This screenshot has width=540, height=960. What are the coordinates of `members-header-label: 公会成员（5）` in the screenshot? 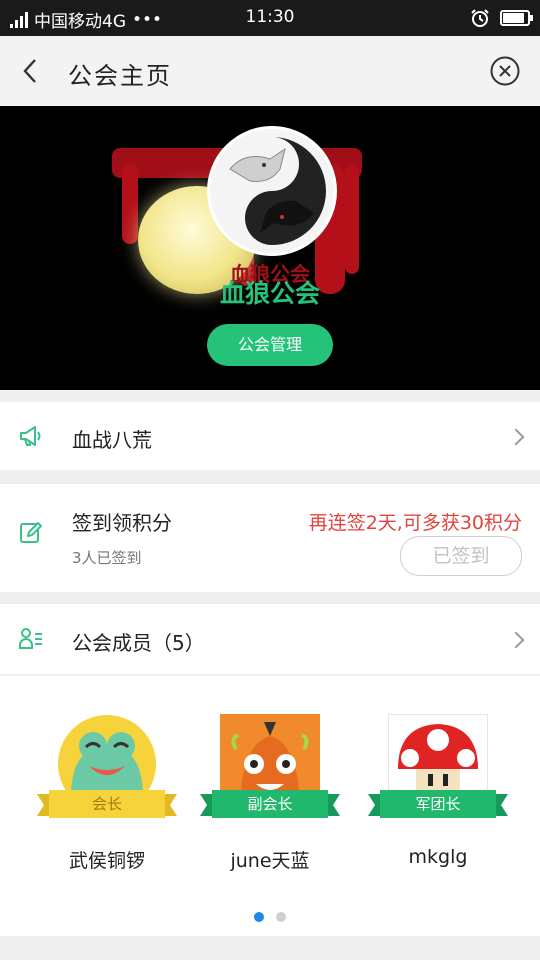 It's located at (138, 643).